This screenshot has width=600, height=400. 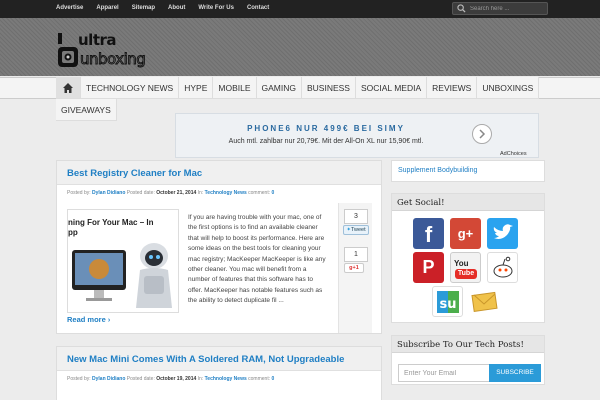 What do you see at coordinates (326, 128) in the screenshot?
I see `ad-headline: PHONE6 NUR 499€ BEI SIMY` at bounding box center [326, 128].